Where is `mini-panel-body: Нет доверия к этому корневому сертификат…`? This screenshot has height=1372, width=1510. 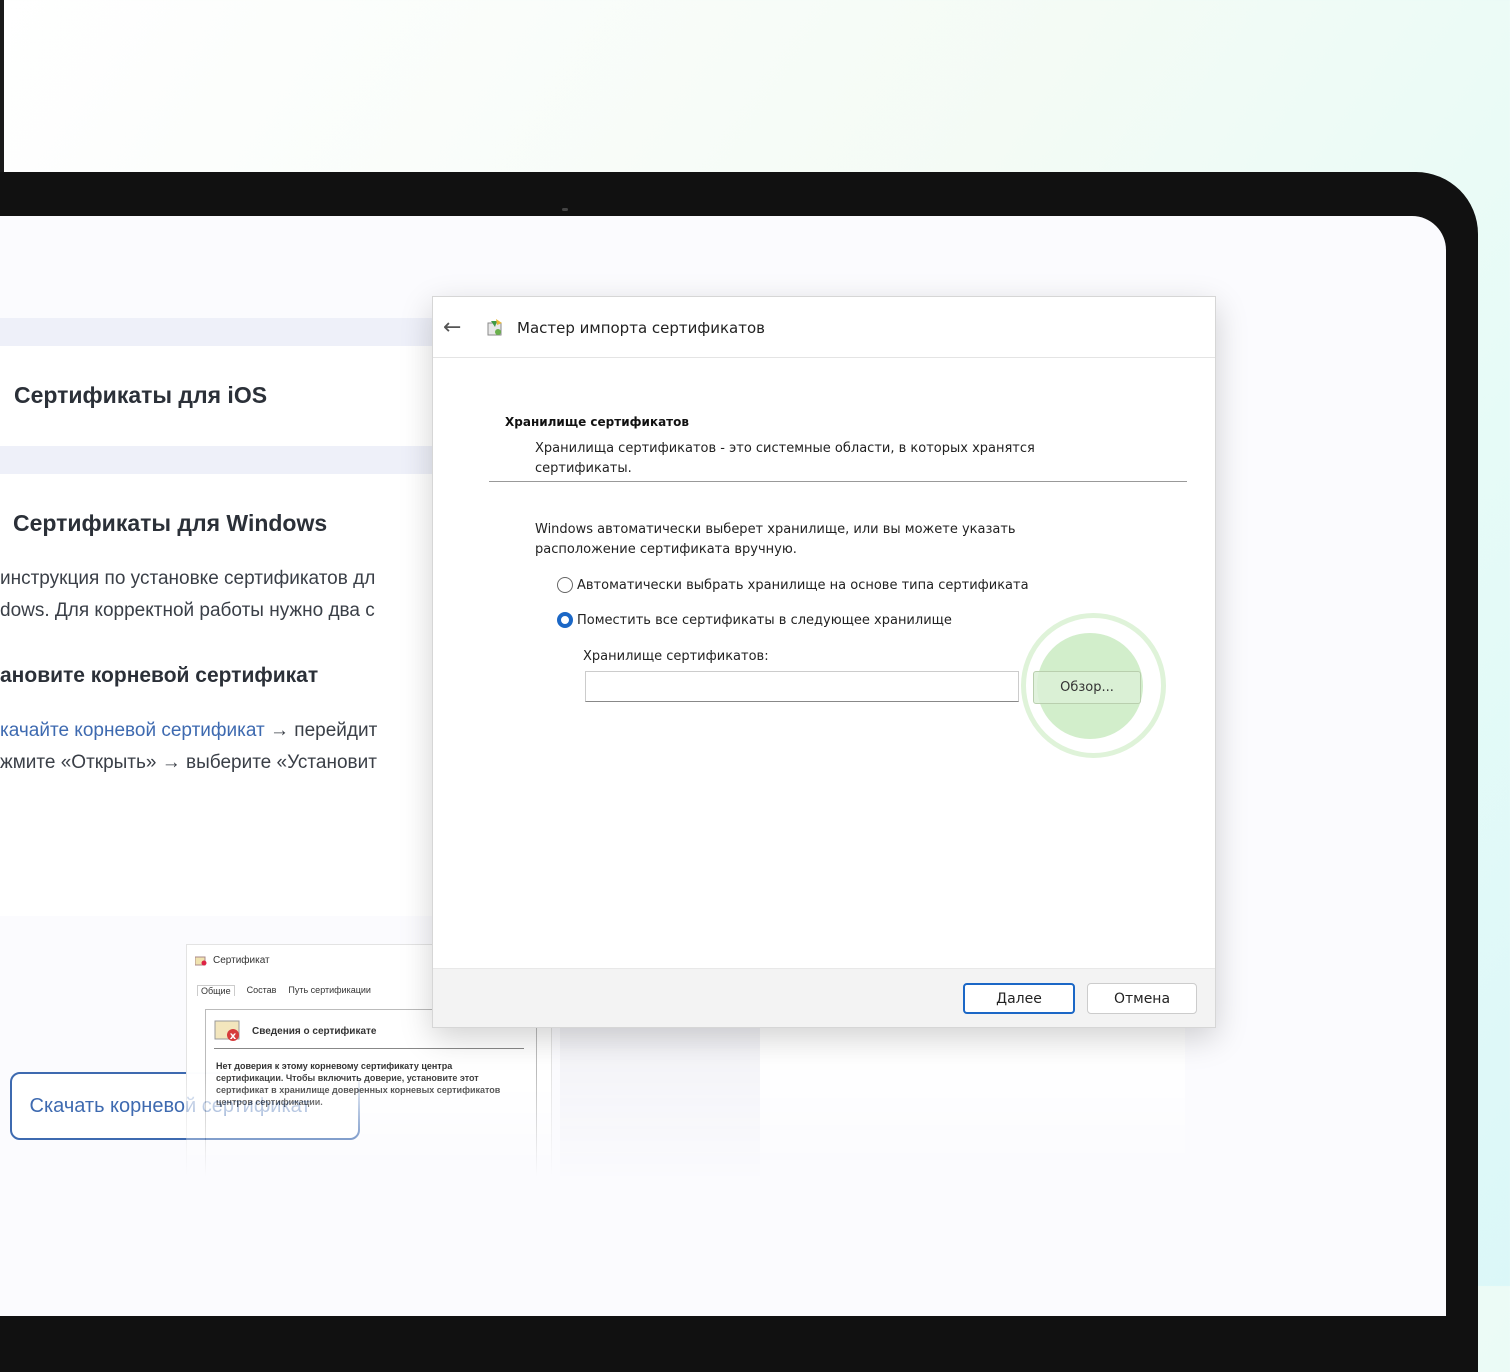 mini-panel-body: Нет доверия к этому корневому сертификат… is located at coordinates (358, 1084).